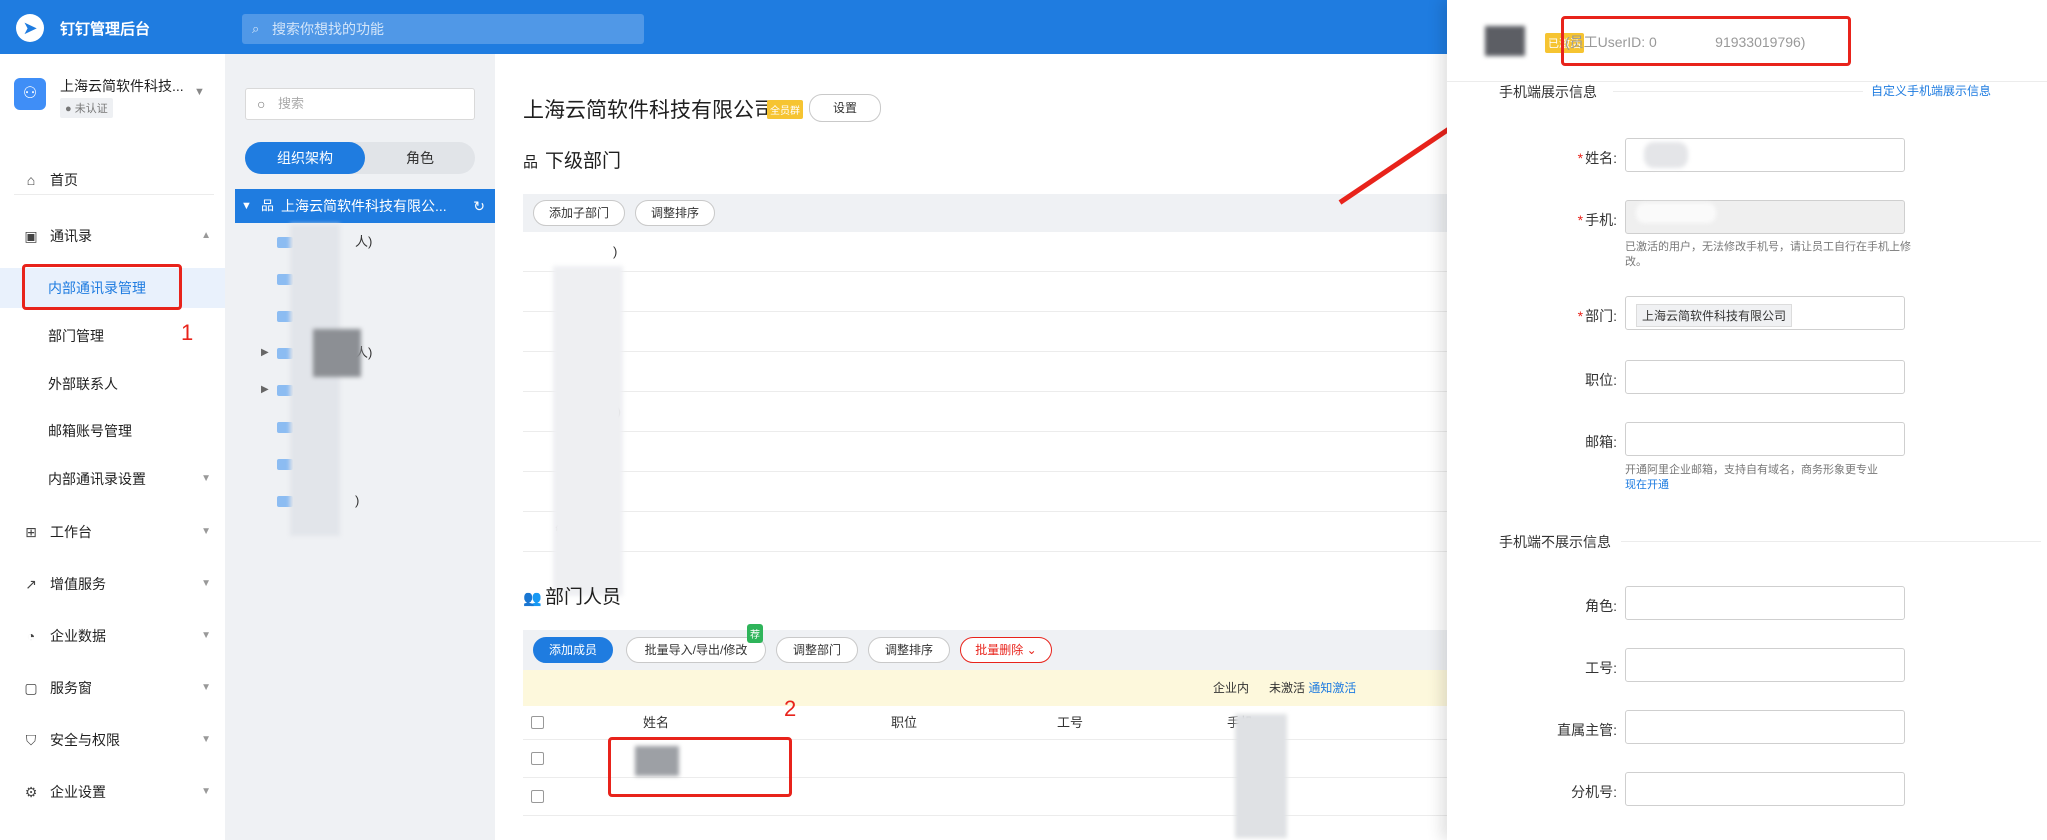 Image resolution: width=2047 pixels, height=840 pixels. I want to click on tree-node: ▶ 人), so click(365, 353).